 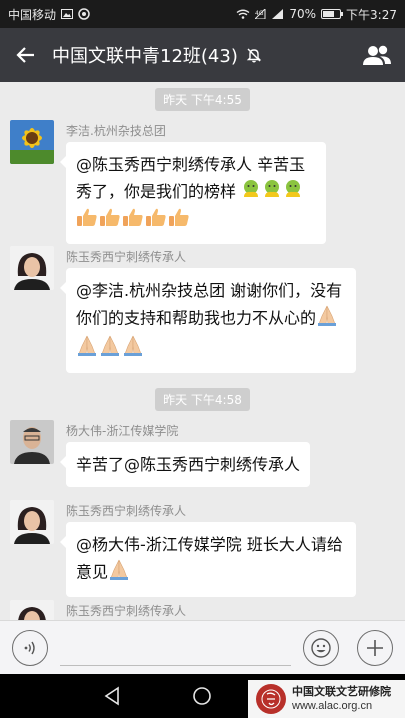 I want to click on avatar-sunflower, so click(x=32, y=142).